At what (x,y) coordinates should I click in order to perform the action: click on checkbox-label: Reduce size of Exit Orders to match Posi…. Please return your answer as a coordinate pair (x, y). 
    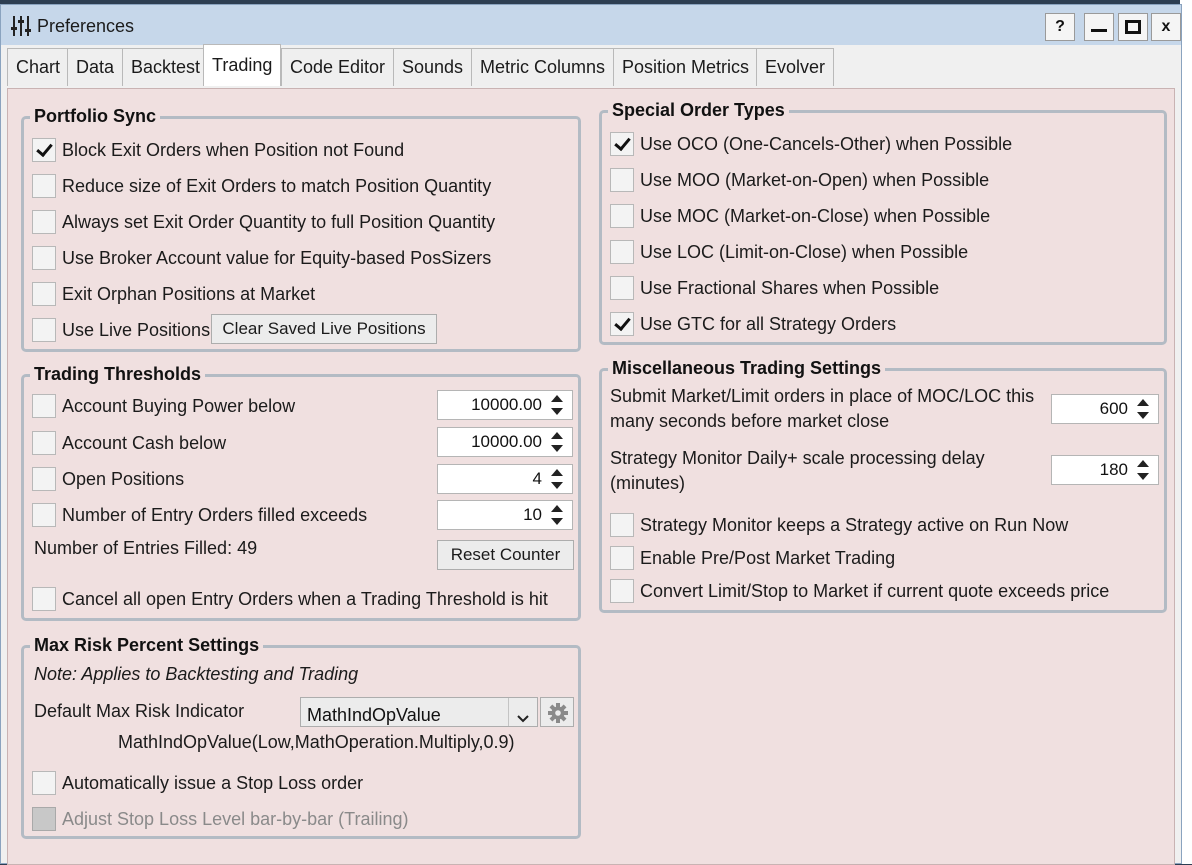
    Looking at the image, I should click on (277, 186).